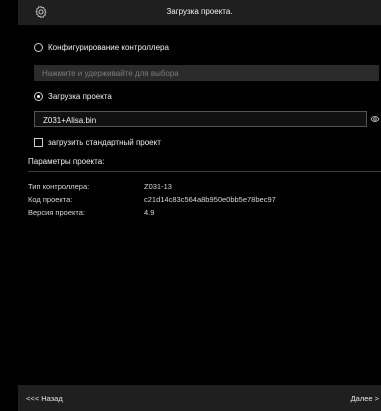 Image resolution: width=381 pixels, height=411 pixels. I want to click on radio-load-project, so click(38, 96).